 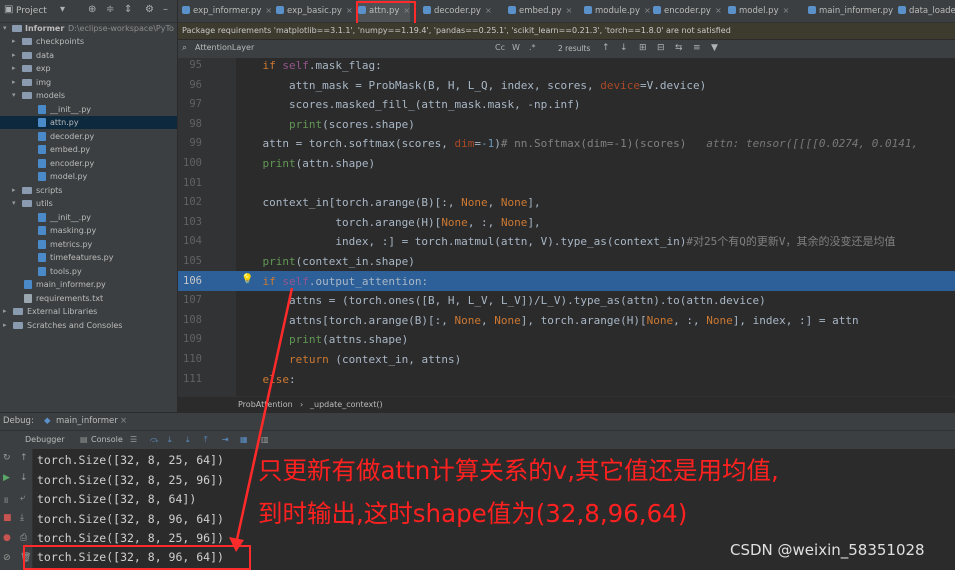 What do you see at coordinates (473, 513) in the screenshot?
I see `annotation-line-2: 到时输出,这时shape值为(32,8,96,64)` at bounding box center [473, 513].